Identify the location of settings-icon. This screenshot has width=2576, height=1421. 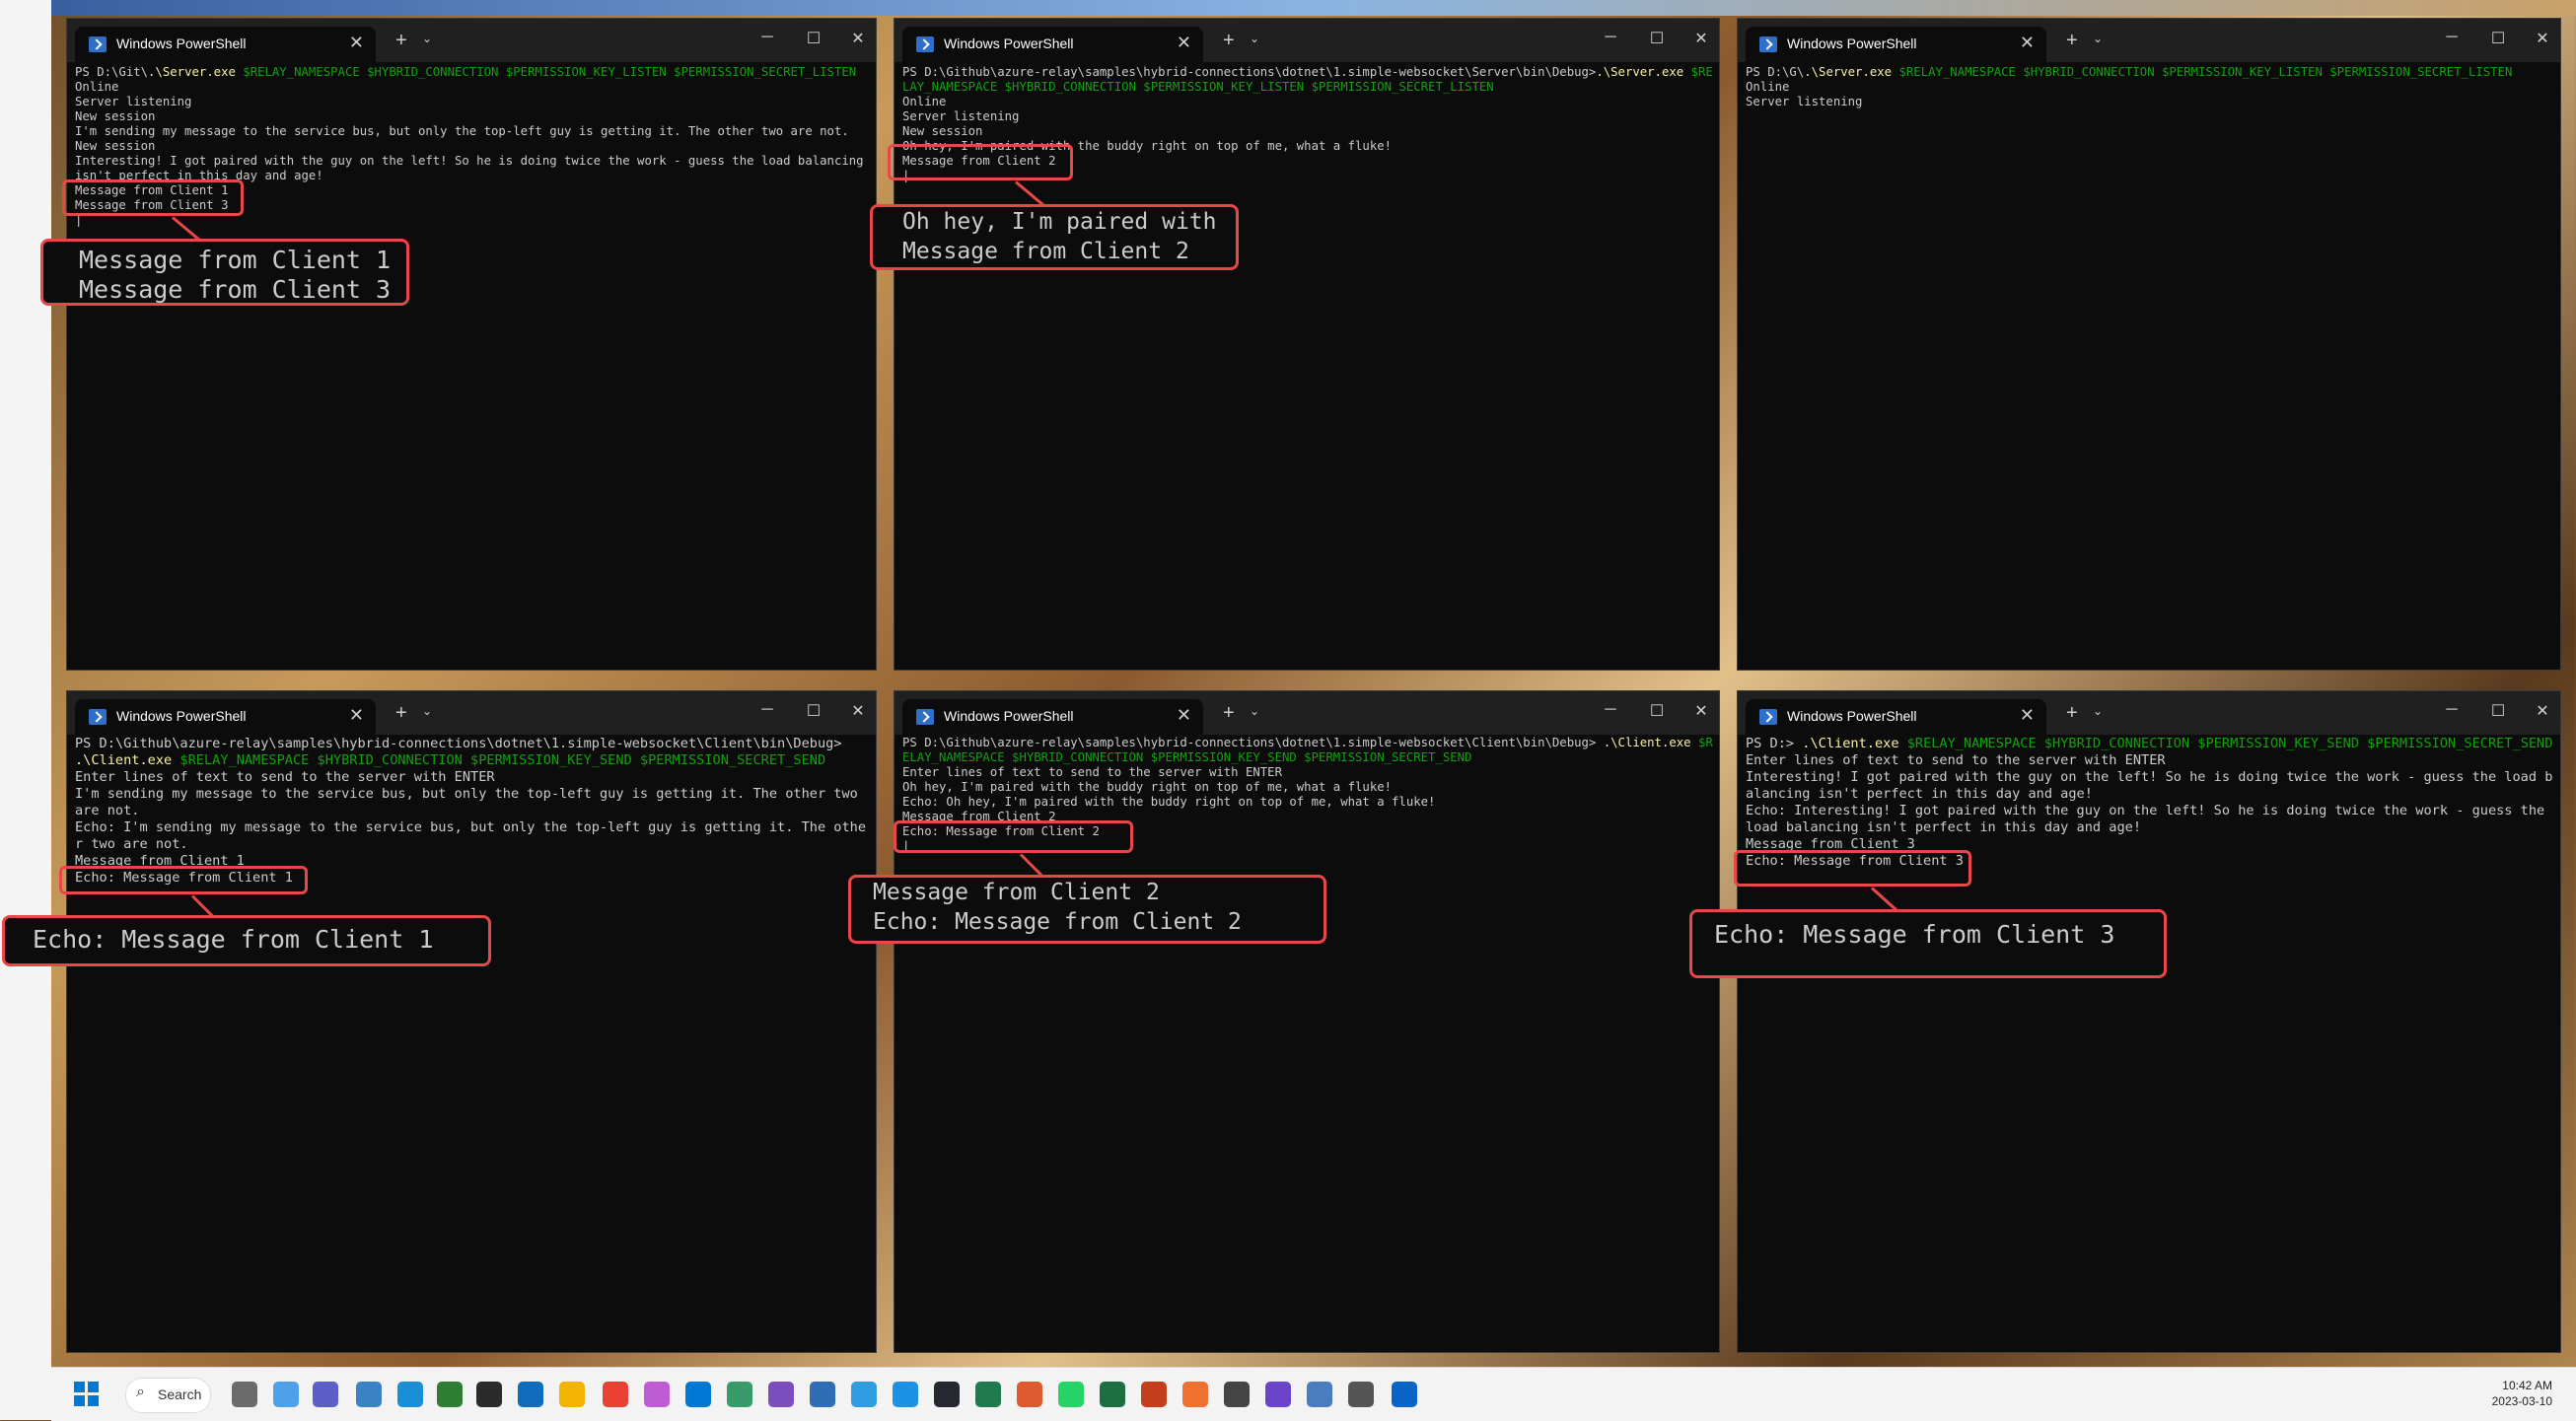
(1361, 1395).